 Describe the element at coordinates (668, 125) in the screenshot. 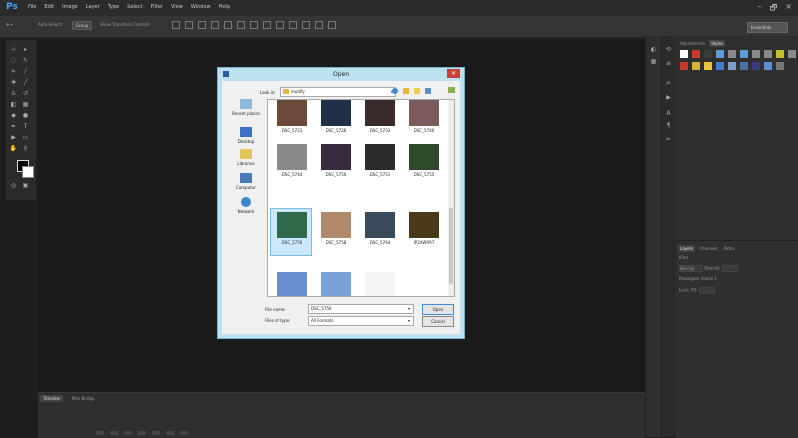

I see `paragraph-icon: ¶` at that location.